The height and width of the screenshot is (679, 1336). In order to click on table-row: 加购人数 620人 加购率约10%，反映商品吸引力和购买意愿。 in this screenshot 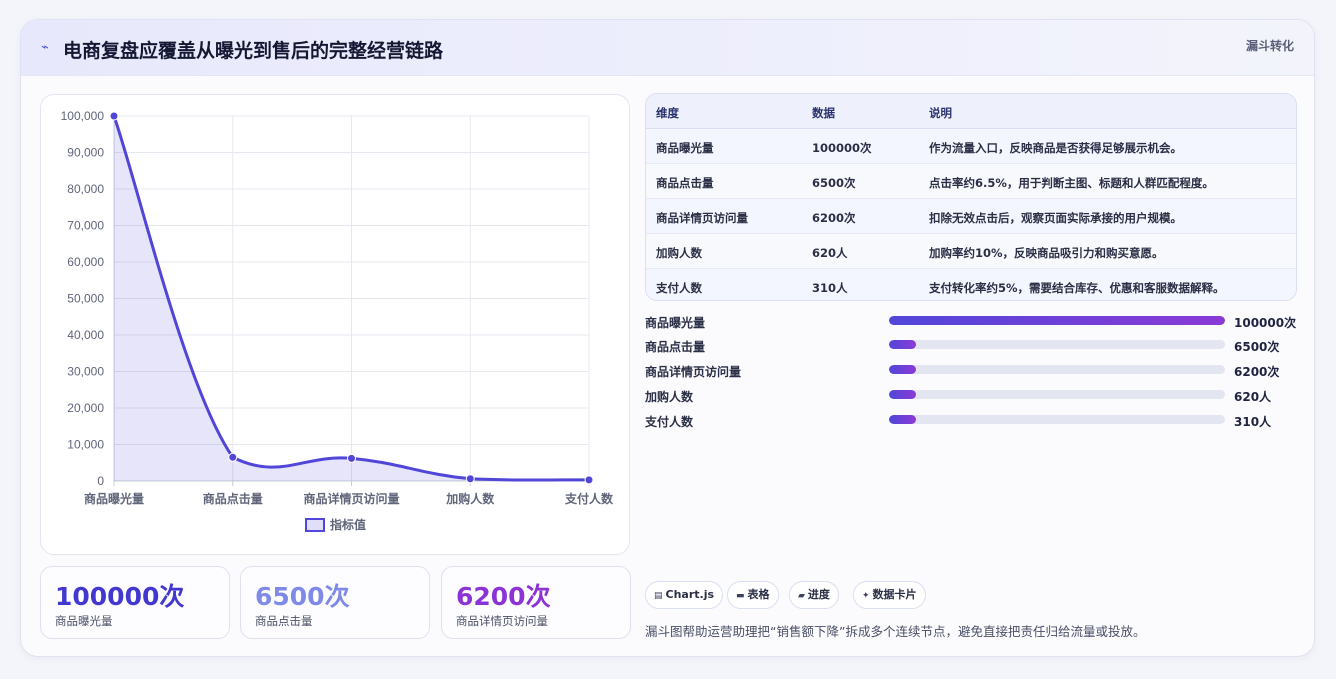, I will do `click(971, 251)`.